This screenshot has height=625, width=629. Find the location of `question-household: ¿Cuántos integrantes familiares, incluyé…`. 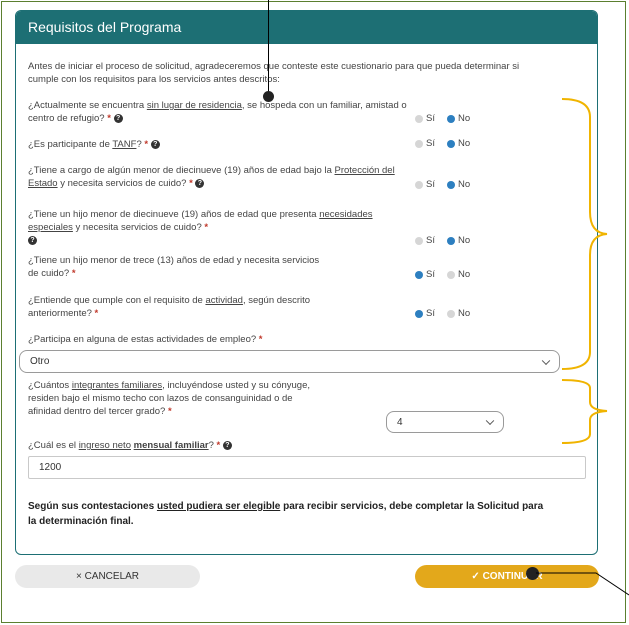

question-household: ¿Cuántos integrantes familiares, incluyé… is located at coordinates (169, 398).